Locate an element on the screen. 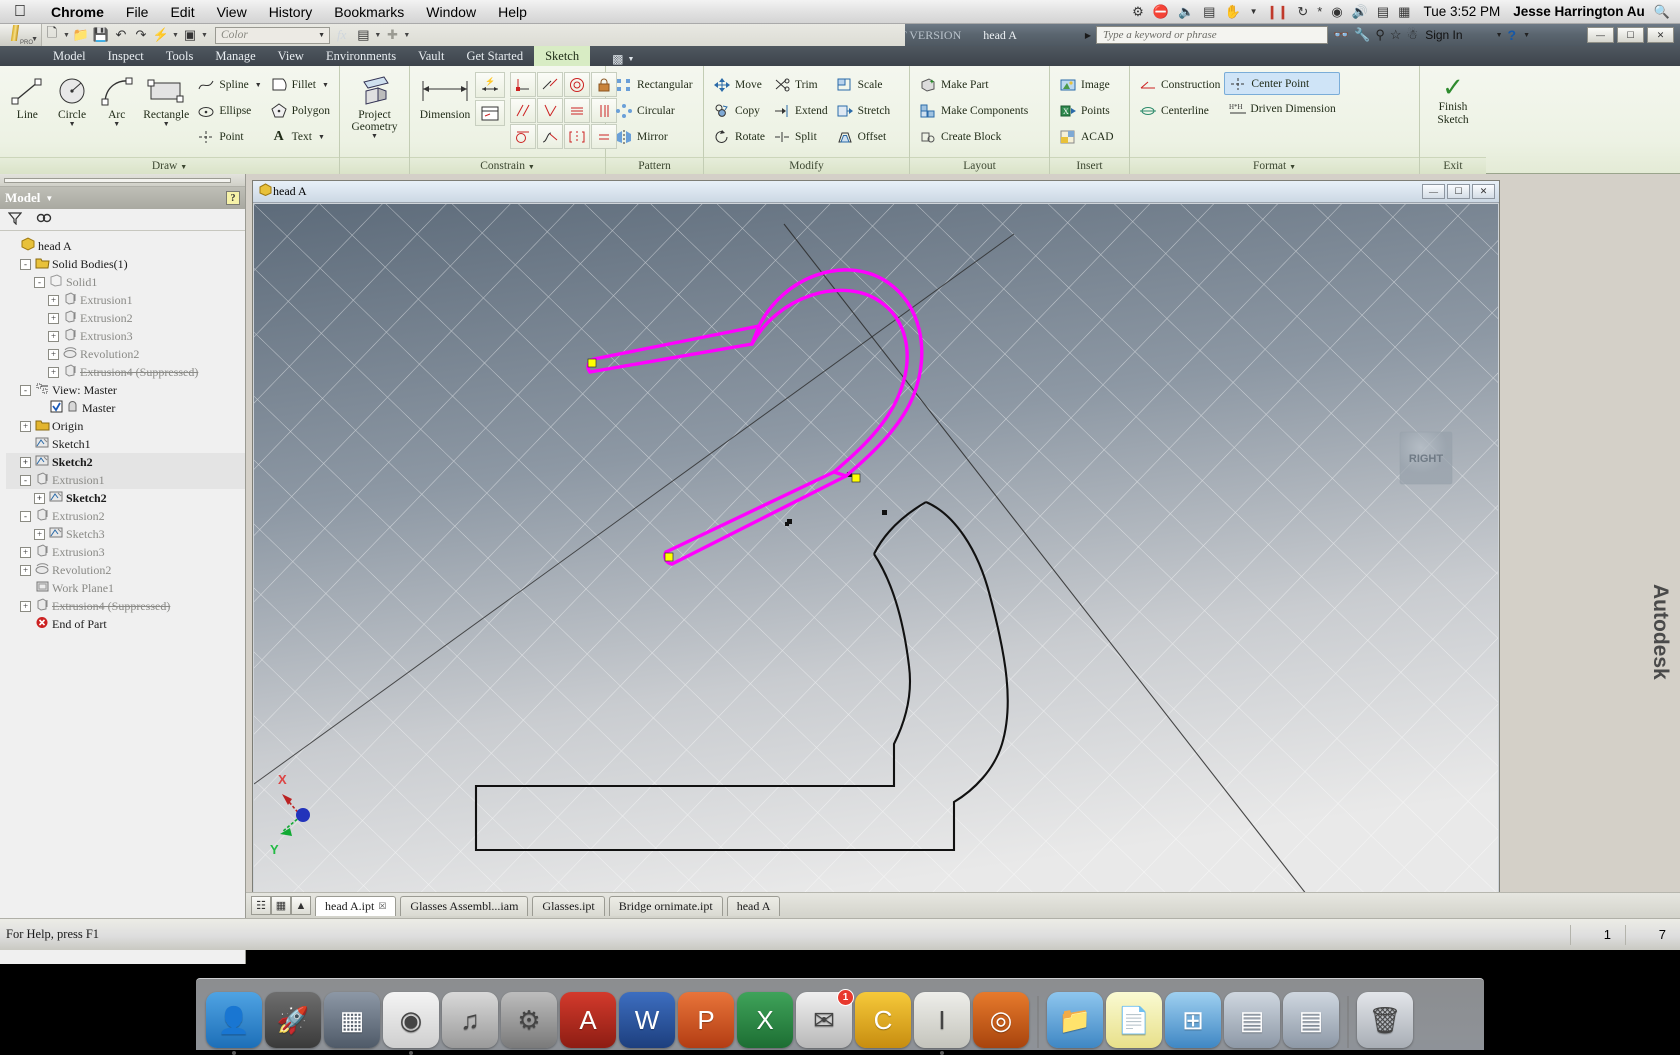 The height and width of the screenshot is (1055, 1680). tool-mirror: Mirror is located at coordinates (654, 136).